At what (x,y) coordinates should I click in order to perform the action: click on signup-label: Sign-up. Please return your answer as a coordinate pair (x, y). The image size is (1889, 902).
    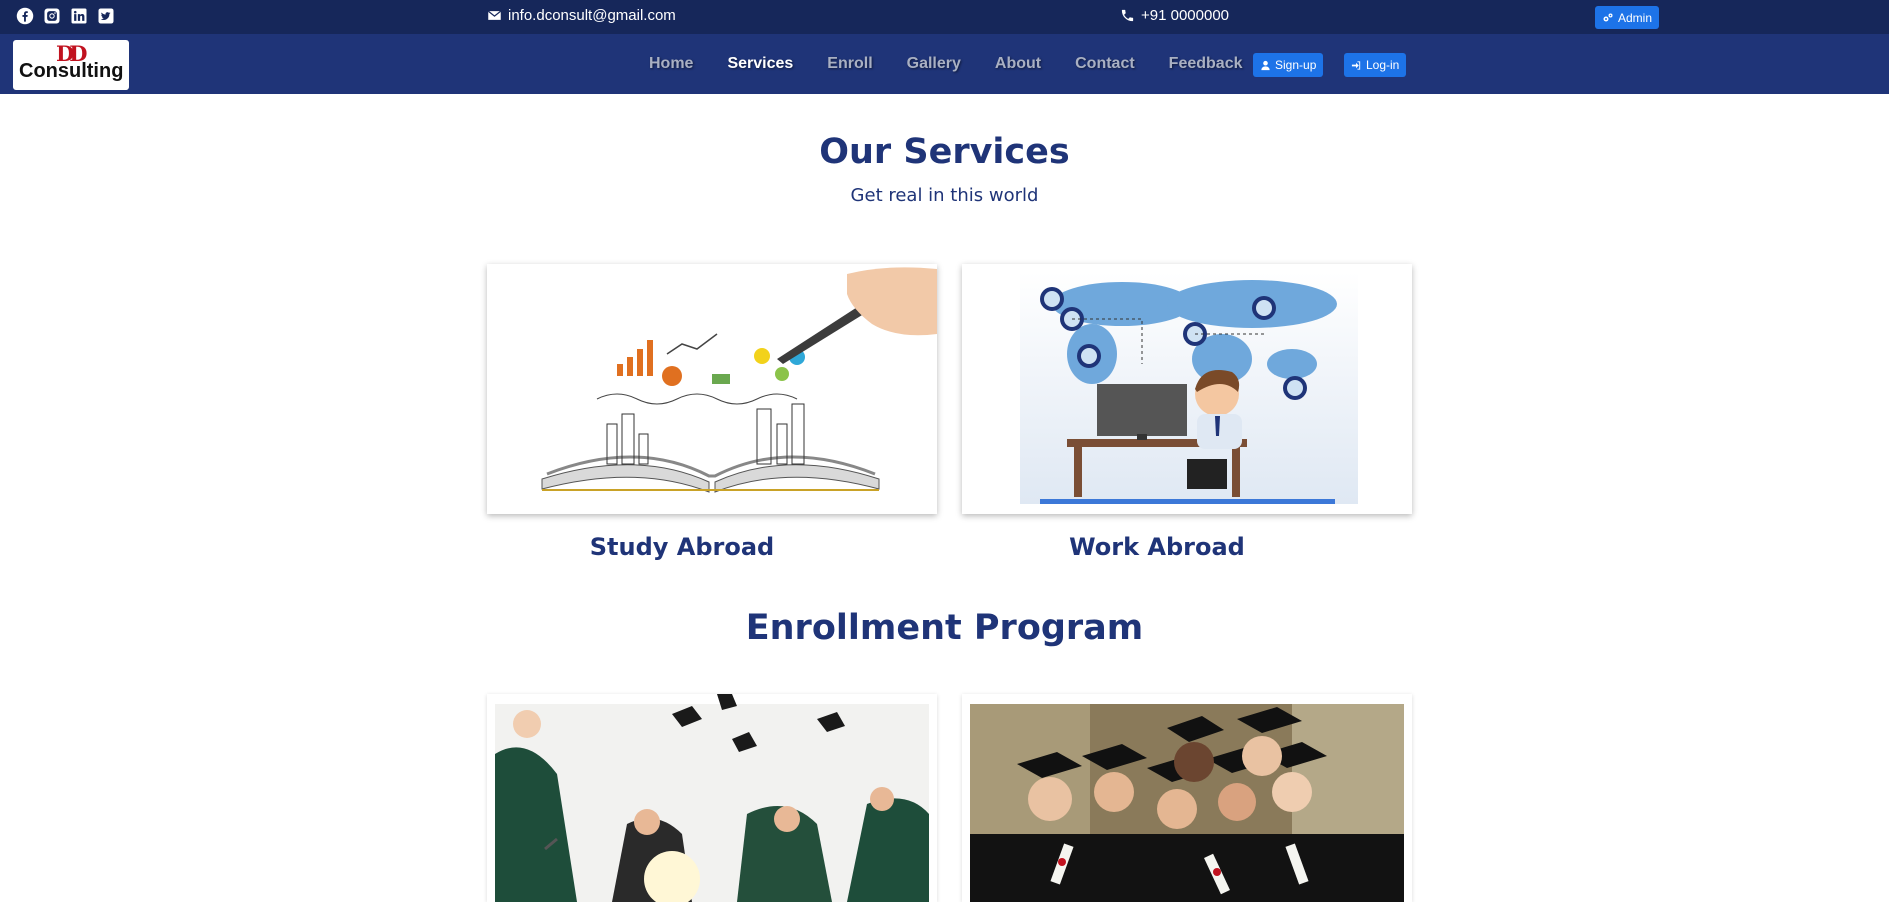
    Looking at the image, I should click on (1296, 65).